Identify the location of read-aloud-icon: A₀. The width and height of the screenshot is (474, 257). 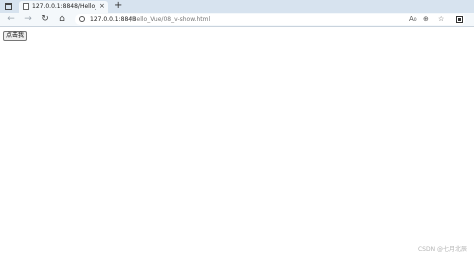
(413, 19).